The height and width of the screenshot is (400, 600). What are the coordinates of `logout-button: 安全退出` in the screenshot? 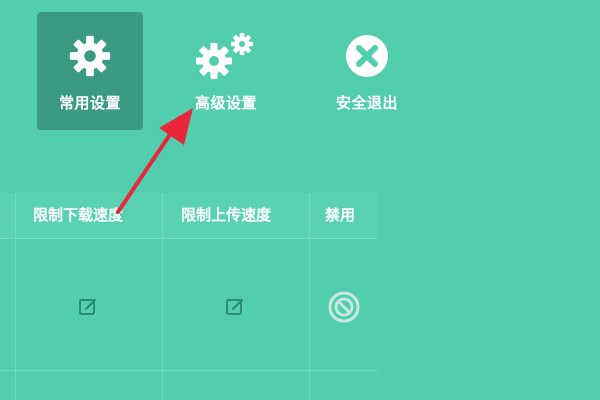 It's located at (367, 71).